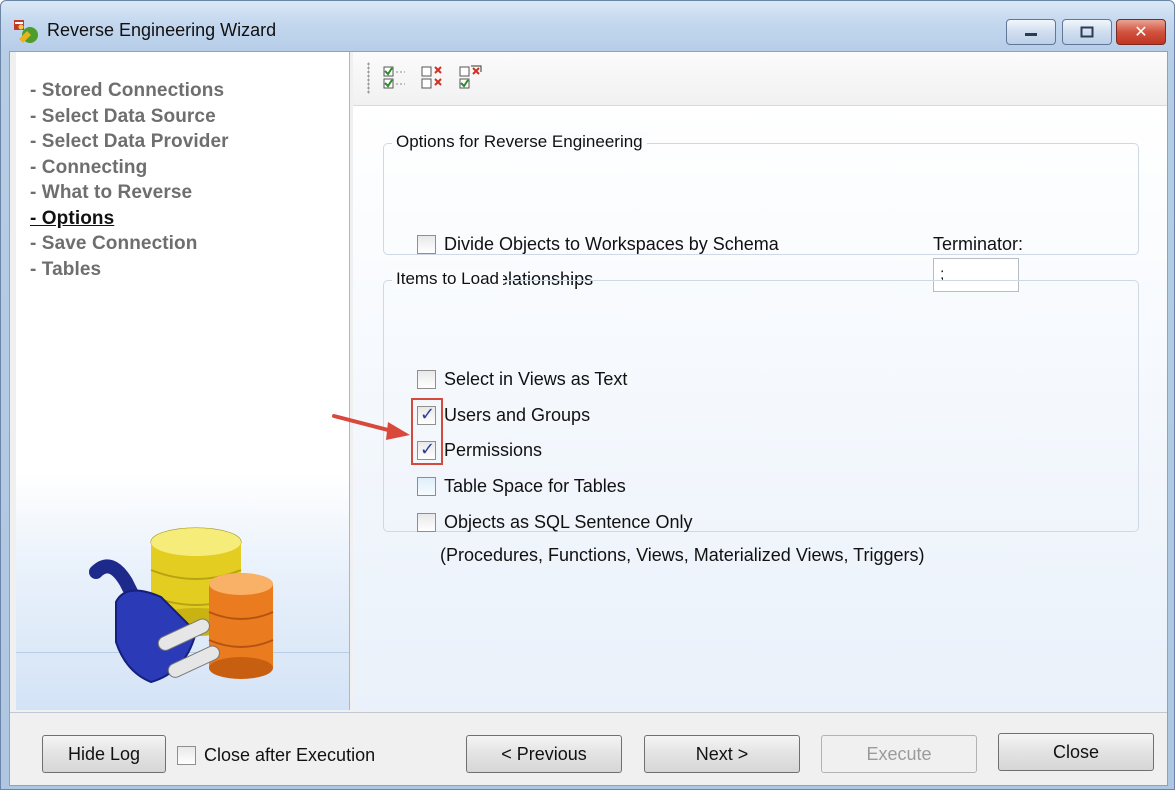 The width and height of the screenshot is (1175, 790). Describe the element at coordinates (722, 754) in the screenshot. I see `next-button: Next >` at that location.